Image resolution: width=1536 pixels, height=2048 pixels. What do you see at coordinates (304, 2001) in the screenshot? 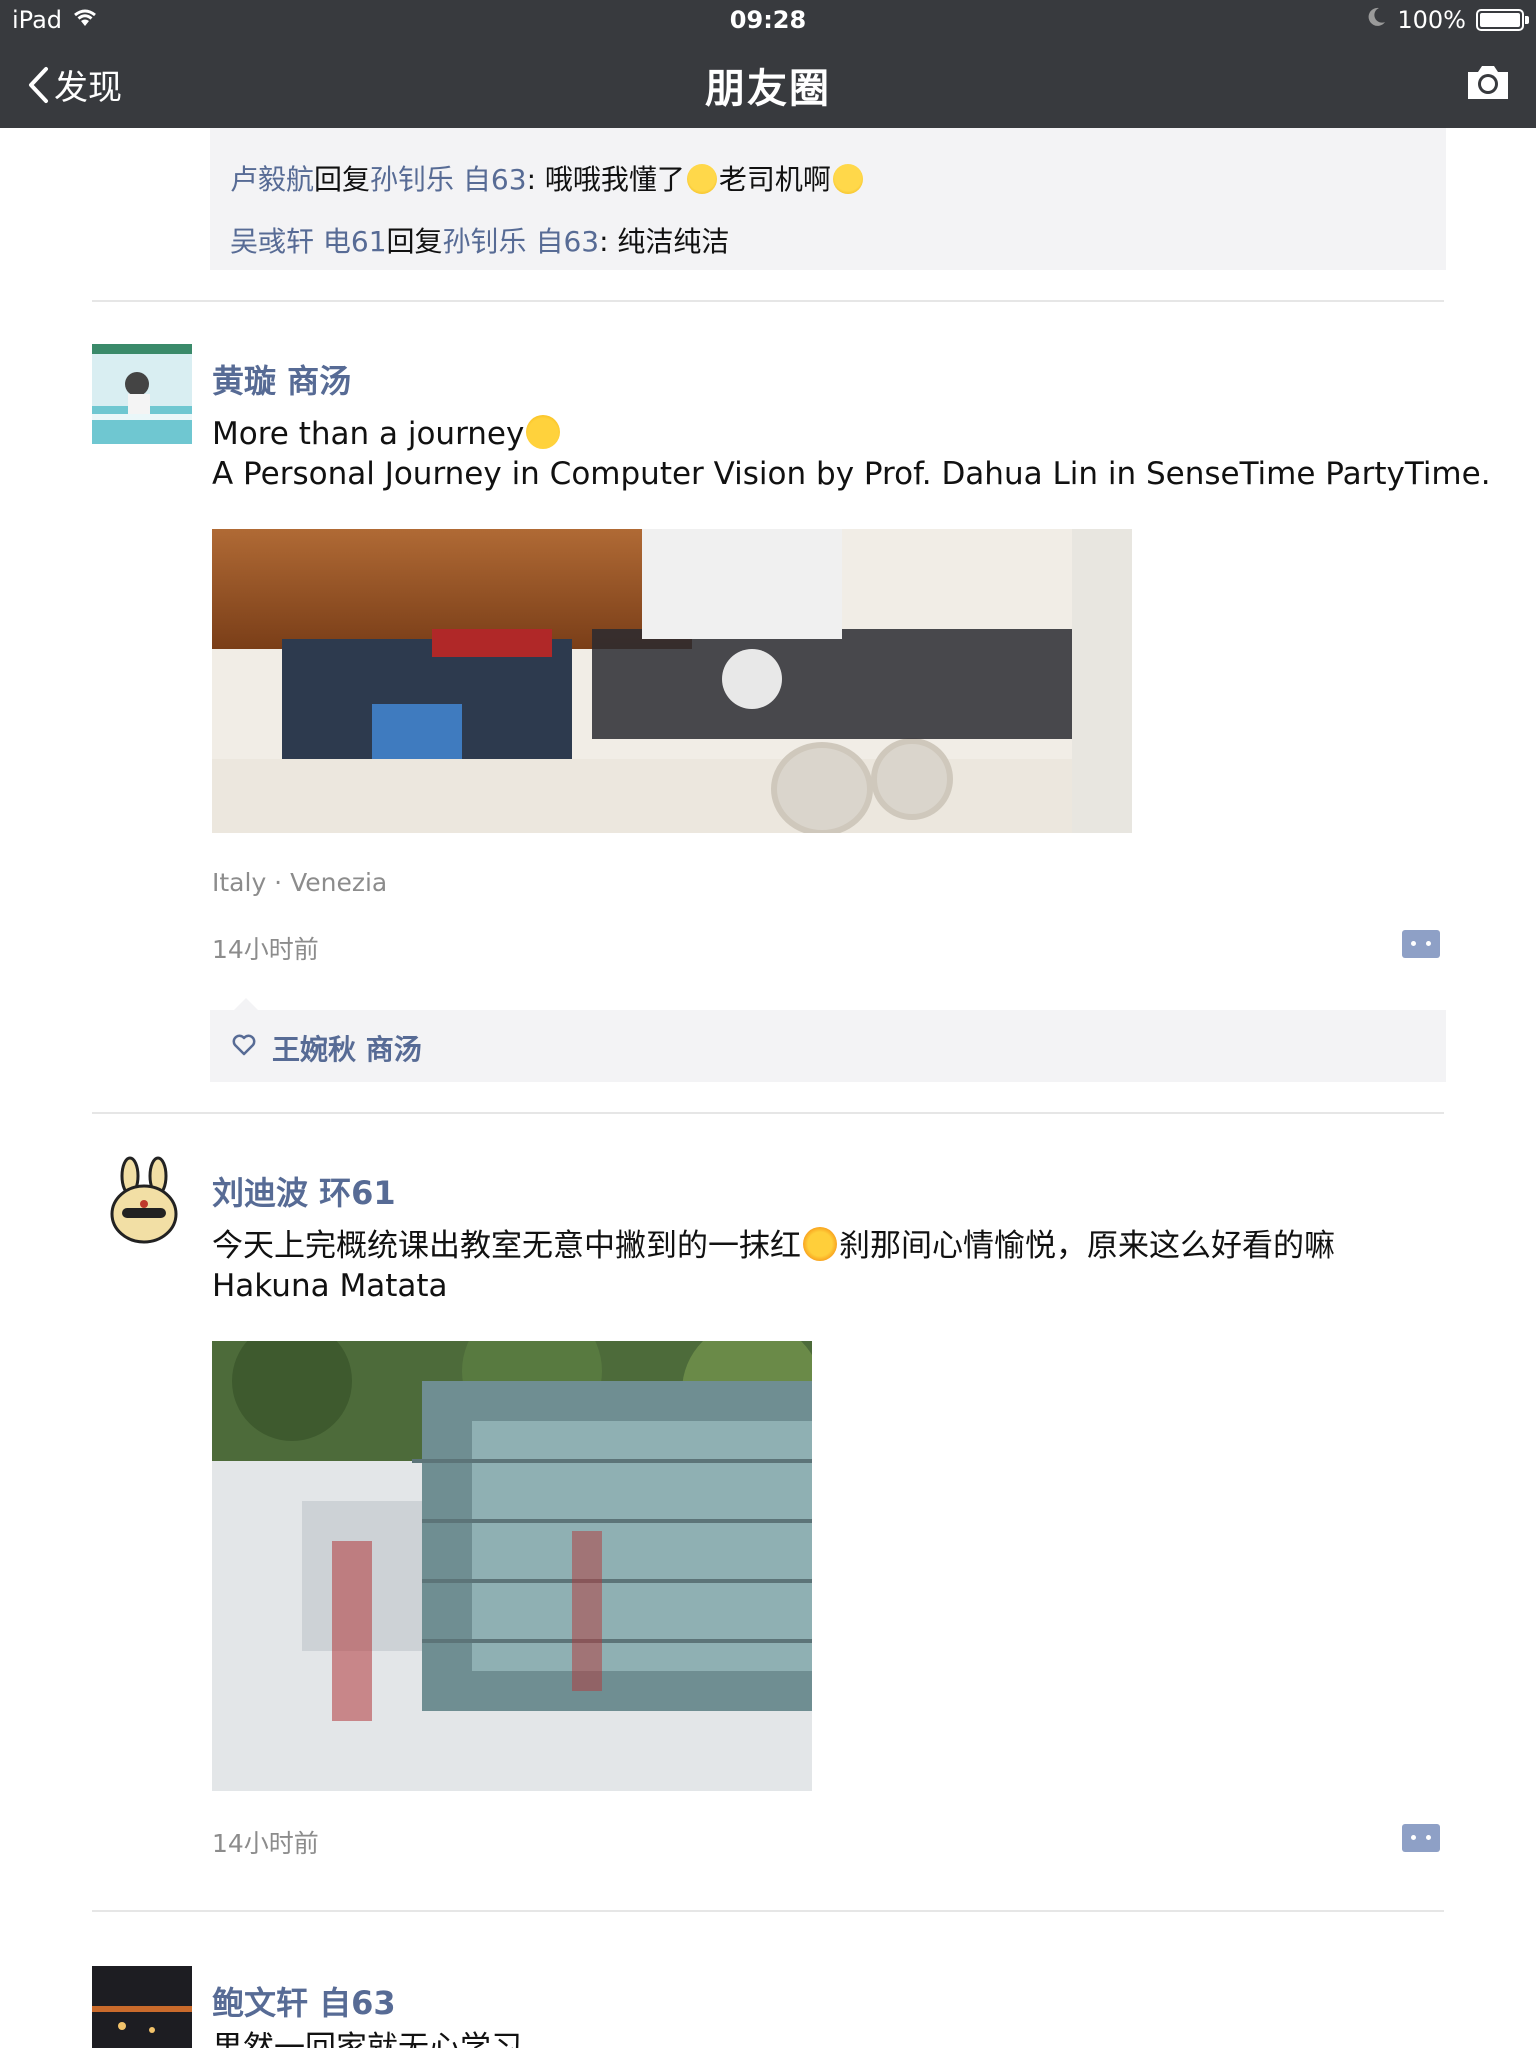
I see `post-author: 鲍文轩 自63` at bounding box center [304, 2001].